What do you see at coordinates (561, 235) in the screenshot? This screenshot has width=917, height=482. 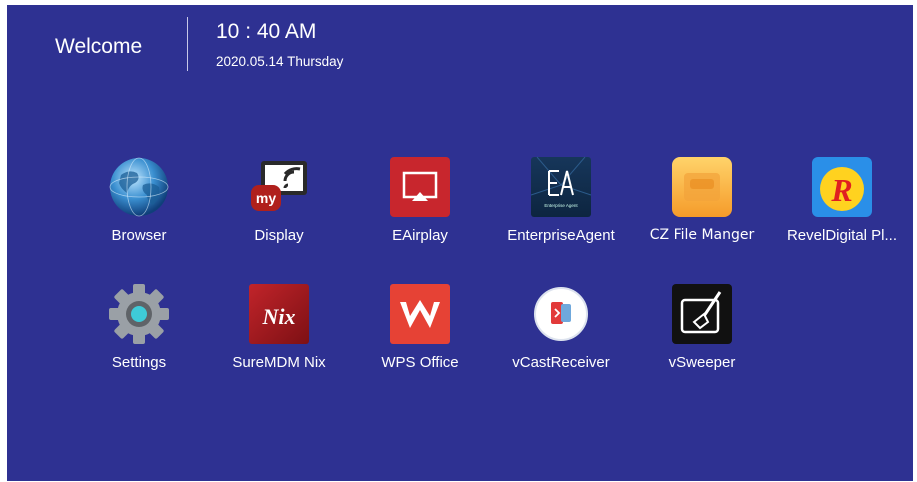 I see `app-label: EnterpriseAgent` at bounding box center [561, 235].